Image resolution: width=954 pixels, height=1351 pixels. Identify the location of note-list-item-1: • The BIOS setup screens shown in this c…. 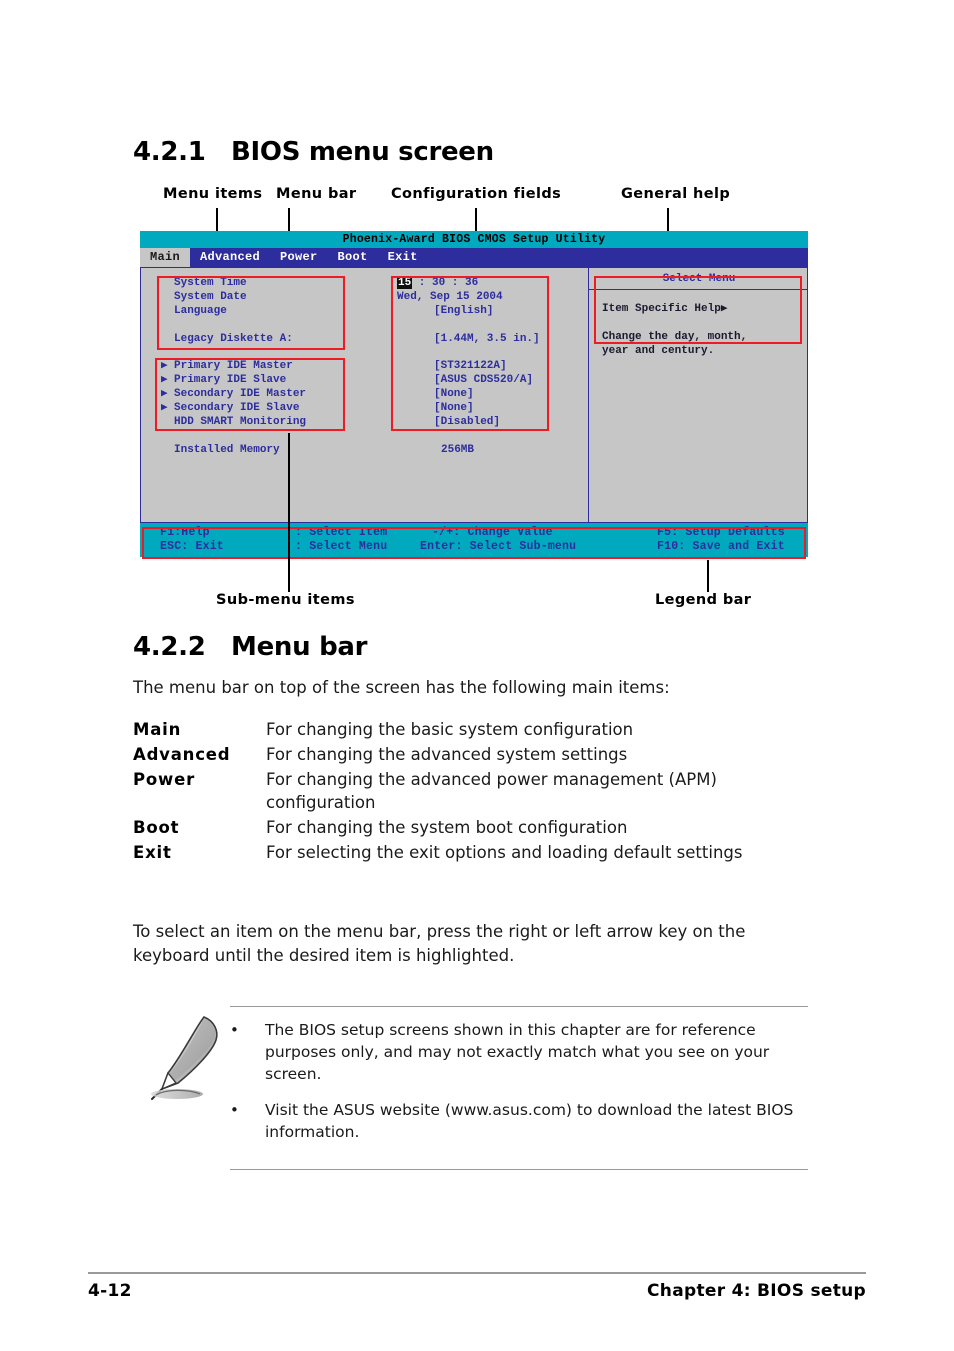
(519, 1052).